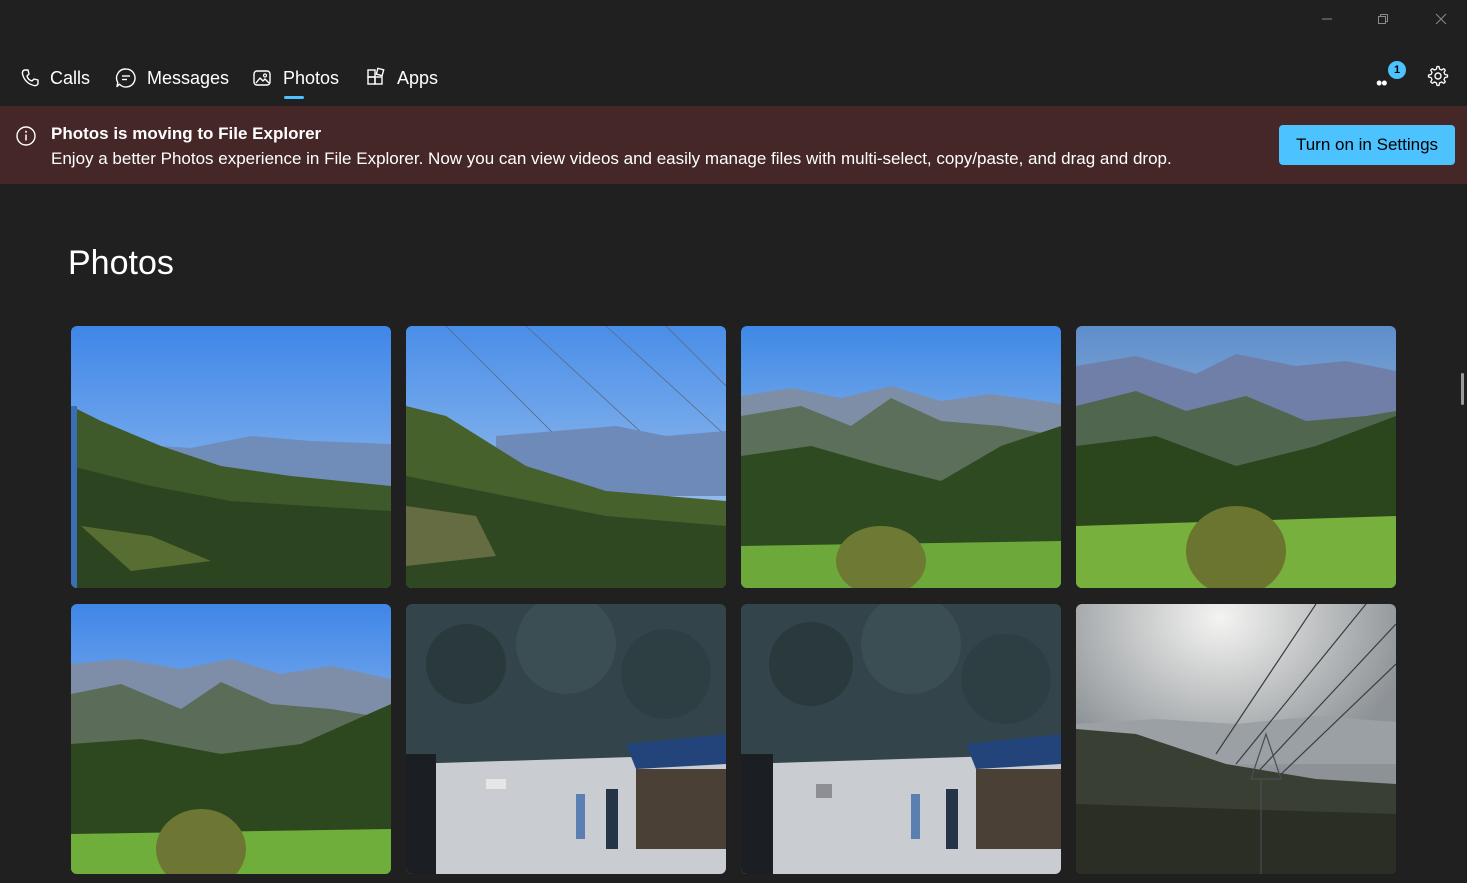  Describe the element at coordinates (26, 136) in the screenshot. I see `info-icon` at that location.